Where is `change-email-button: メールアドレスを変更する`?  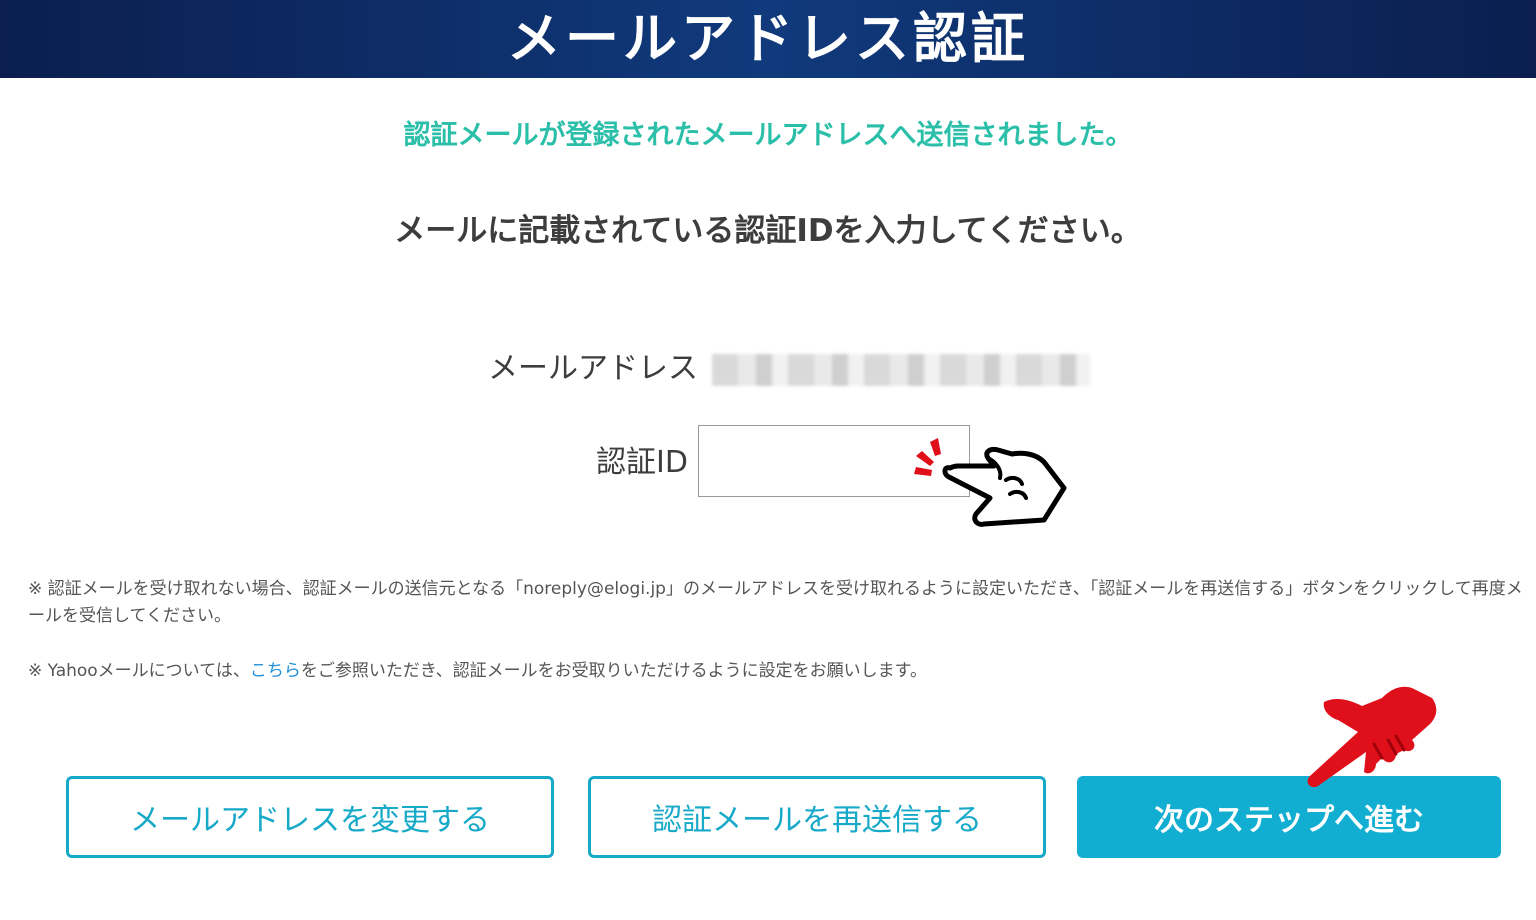
change-email-button: メールアドレスを変更する is located at coordinates (310, 817).